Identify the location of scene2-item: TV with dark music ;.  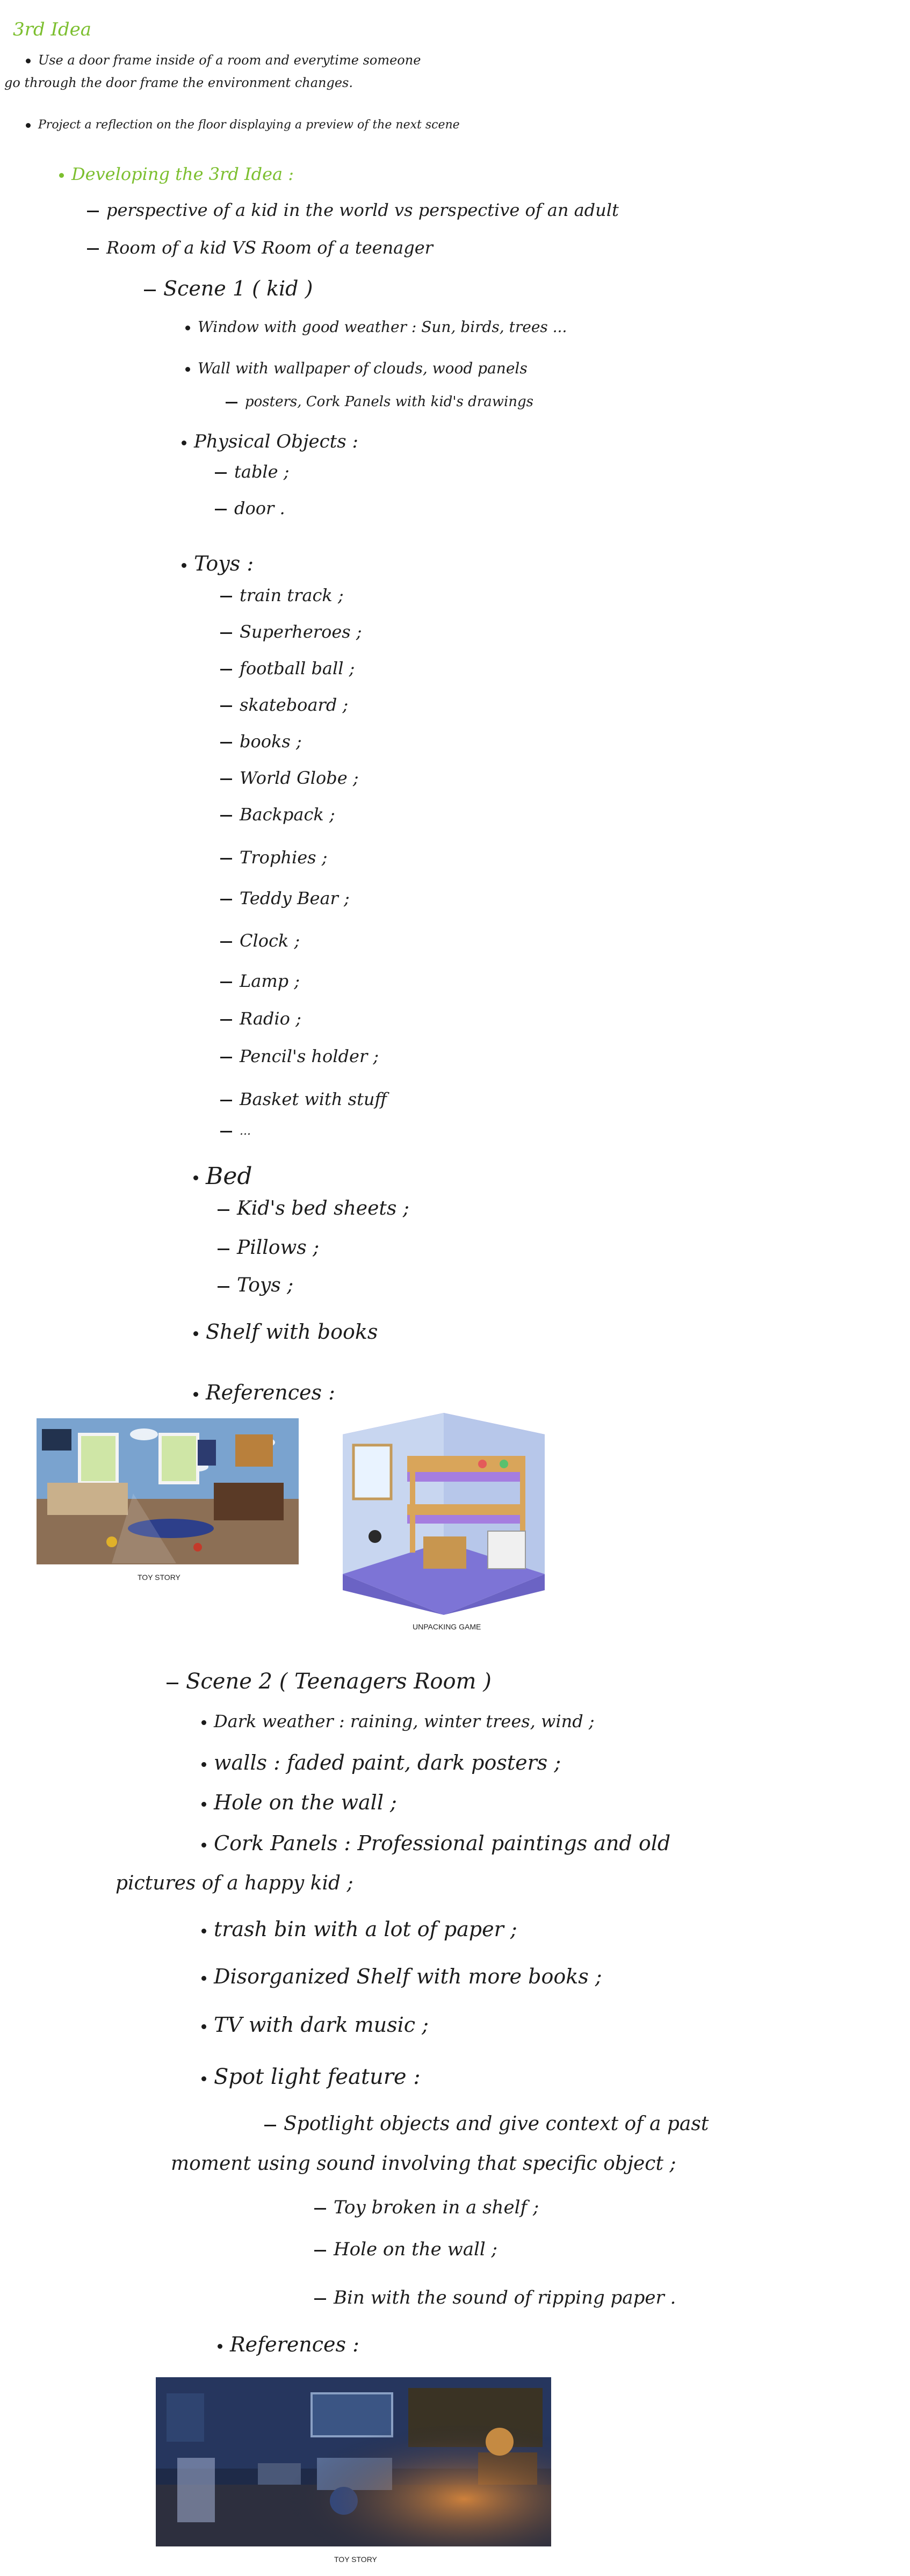
(315, 2025).